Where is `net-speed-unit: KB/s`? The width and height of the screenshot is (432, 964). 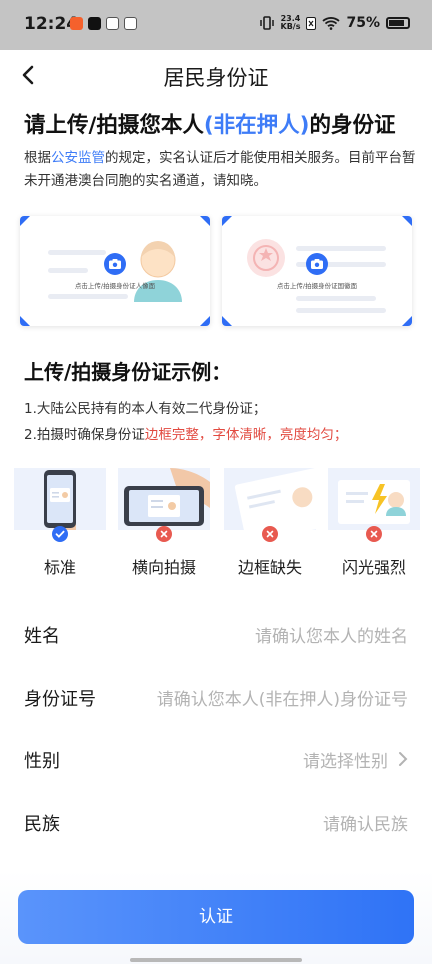 net-speed-unit: KB/s is located at coordinates (290, 26).